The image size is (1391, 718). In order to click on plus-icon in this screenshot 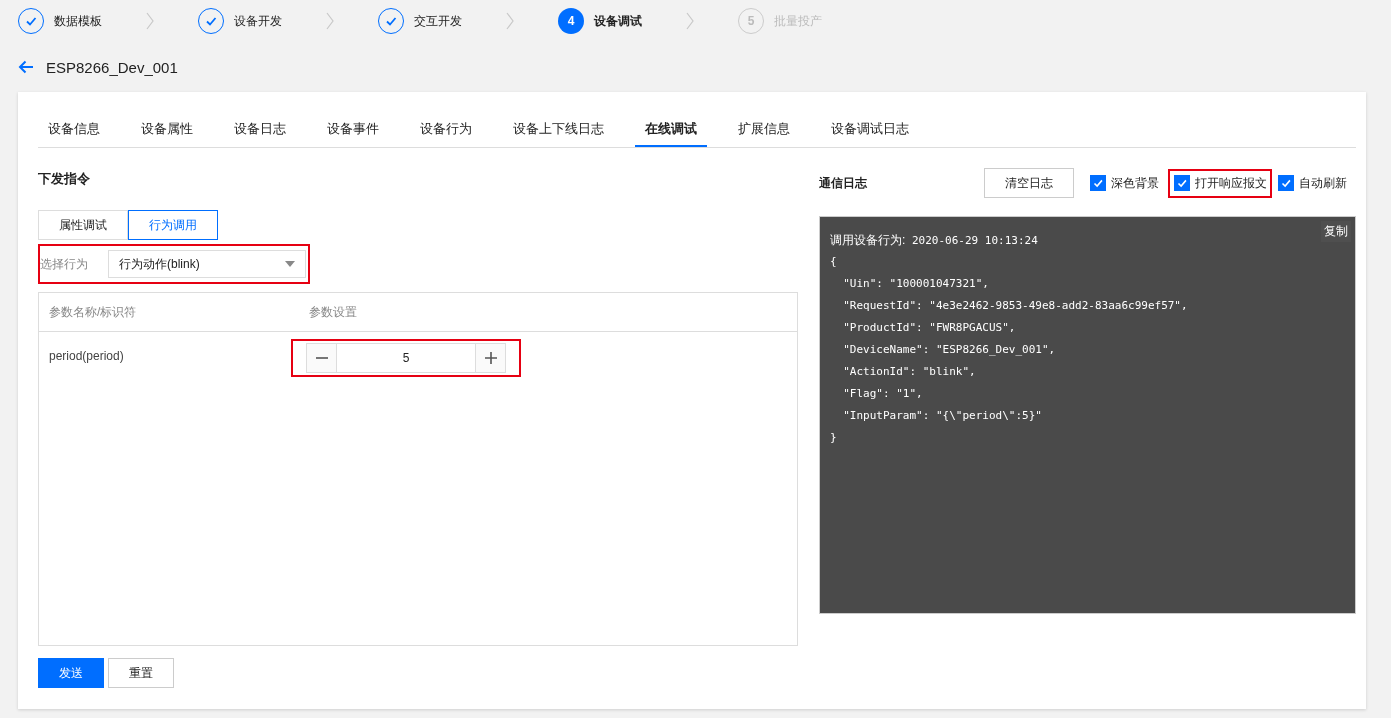, I will do `click(490, 358)`.